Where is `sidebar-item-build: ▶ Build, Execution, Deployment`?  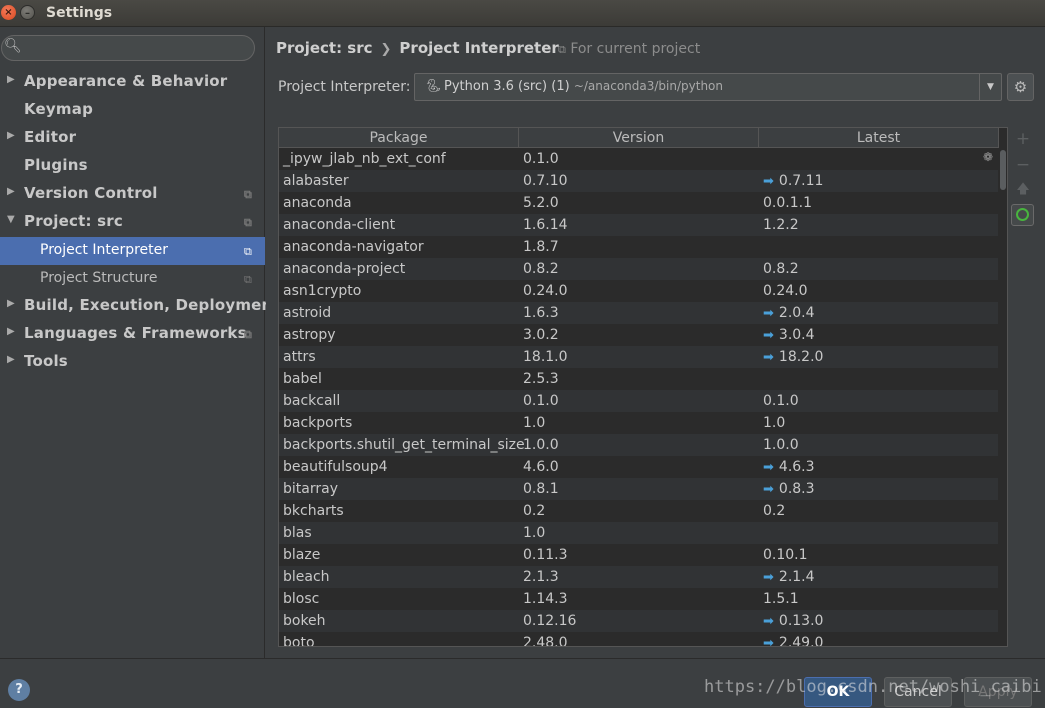 sidebar-item-build: ▶ Build, Execution, Deployment is located at coordinates (140, 306).